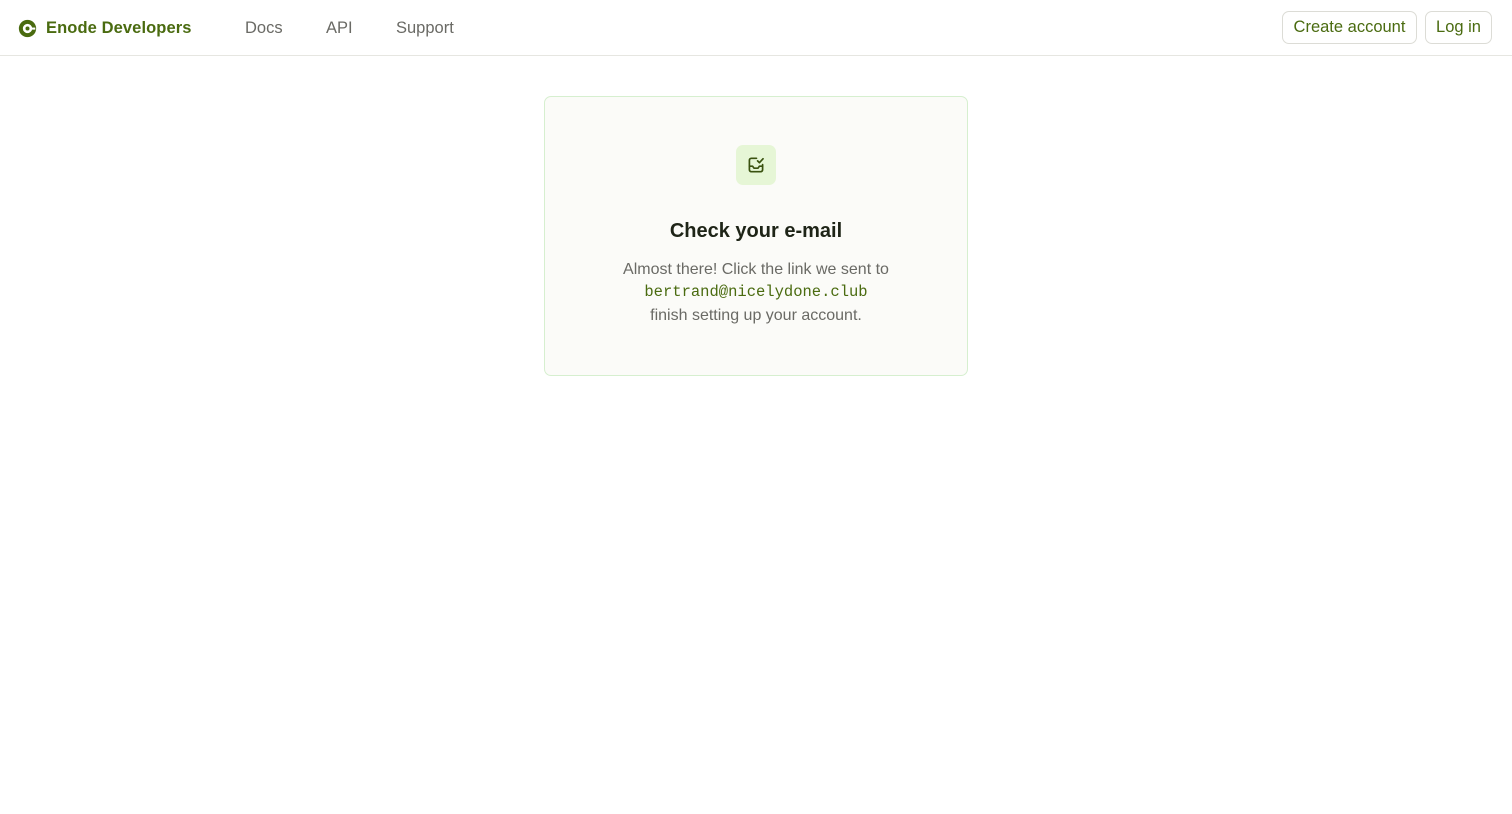 The height and width of the screenshot is (814, 1512). Describe the element at coordinates (264, 28) in the screenshot. I see `nav-docs-link: Docs` at that location.